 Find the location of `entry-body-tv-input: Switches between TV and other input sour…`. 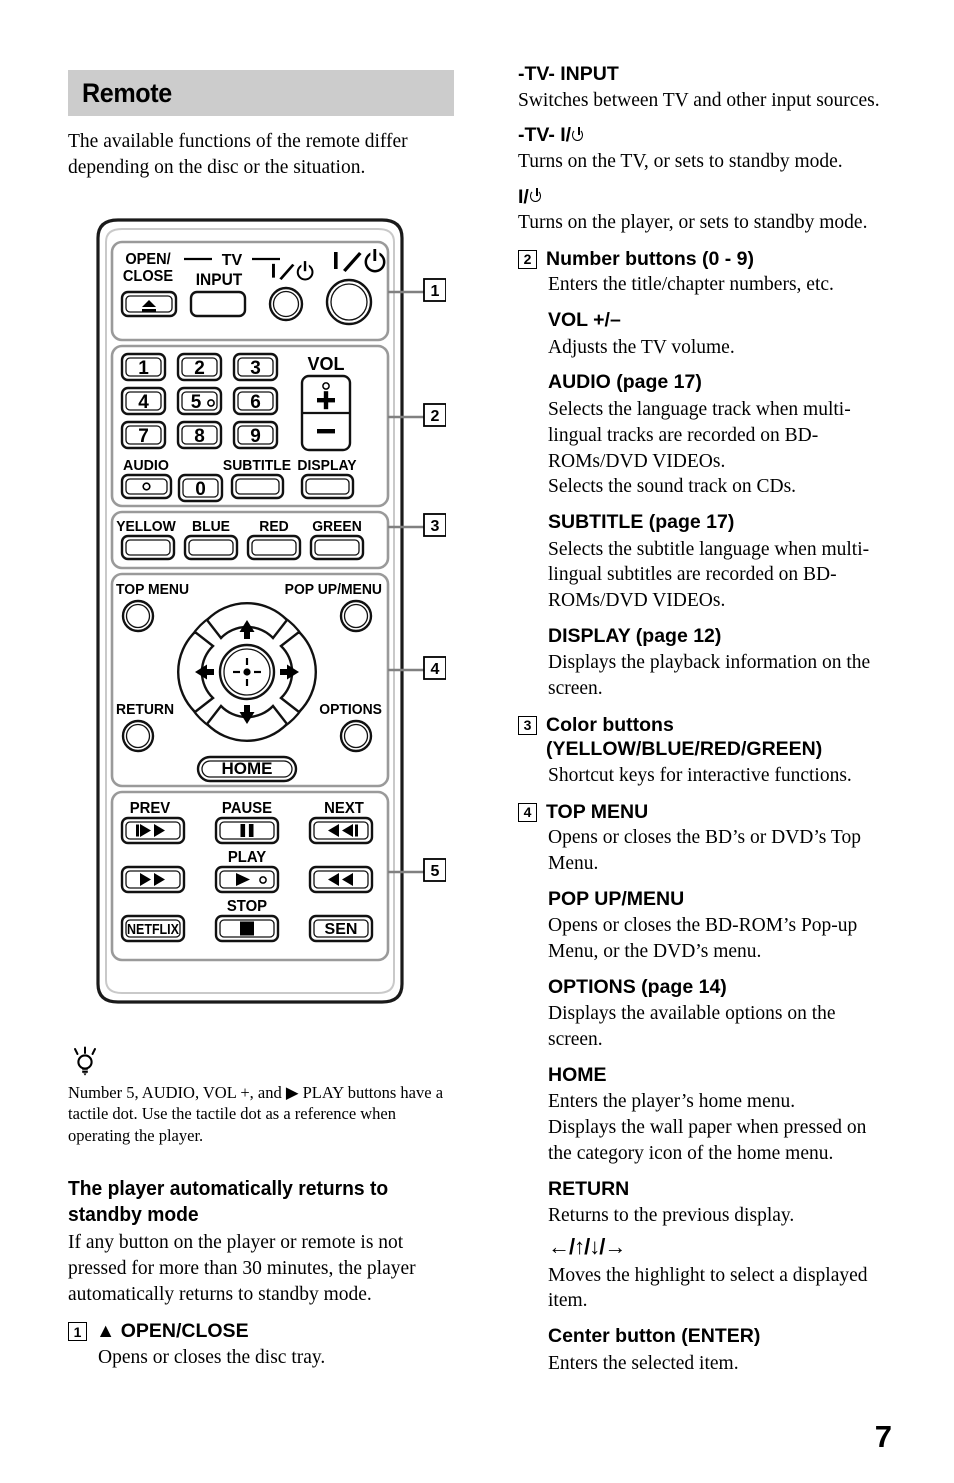

entry-body-tv-input: Switches between TV and other input sour… is located at coordinates (699, 100).